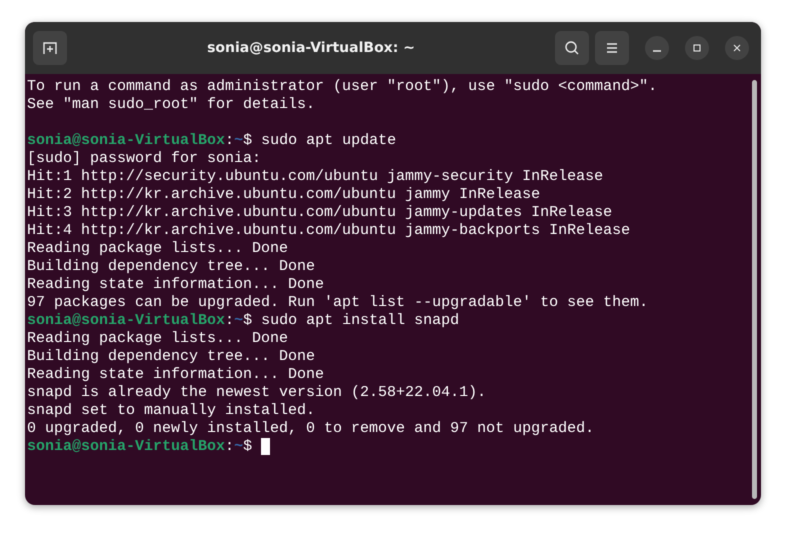 This screenshot has width=786, height=533. What do you see at coordinates (337, 303) in the screenshot?
I see `output-line: 97 packages can be upgraded. Run 'apt list --upgradable' to see them.` at bounding box center [337, 303].